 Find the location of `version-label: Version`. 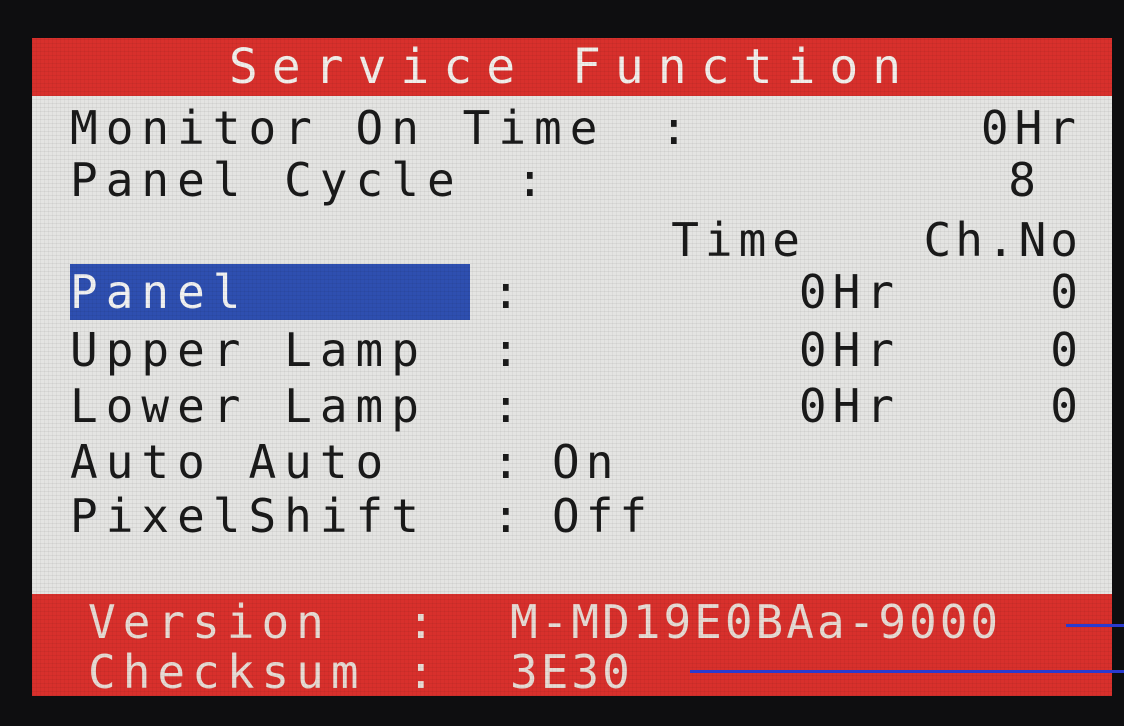

version-label: Version is located at coordinates (209, 622).